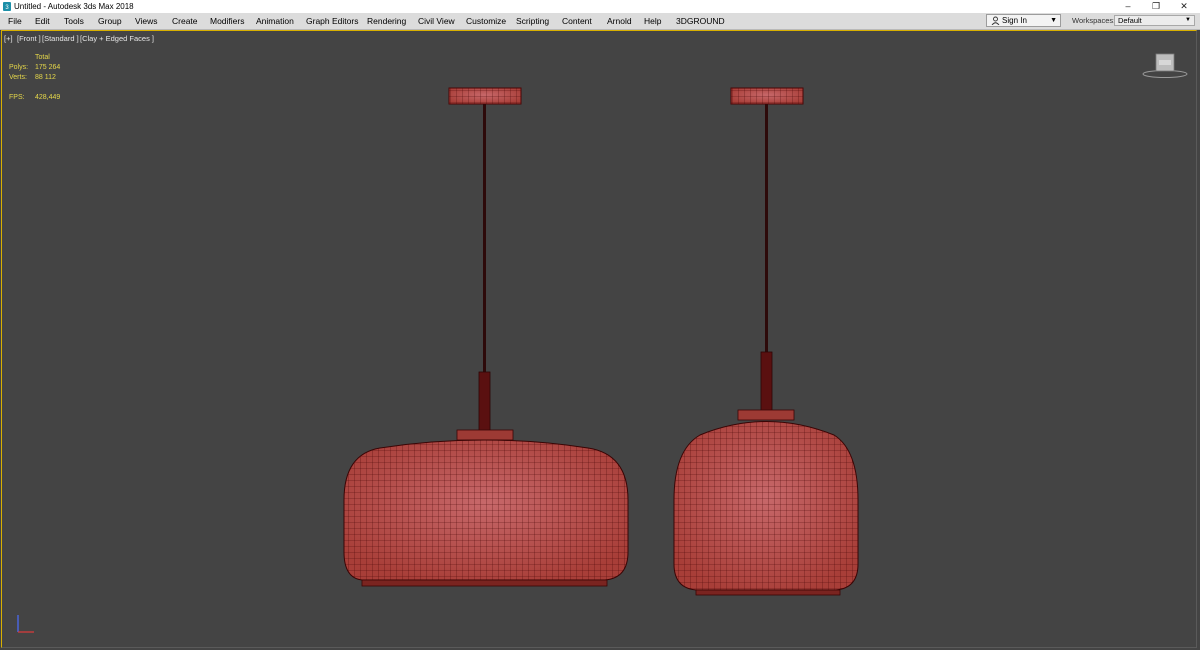  What do you see at coordinates (15, 21) in the screenshot?
I see `menu-file: File` at bounding box center [15, 21].